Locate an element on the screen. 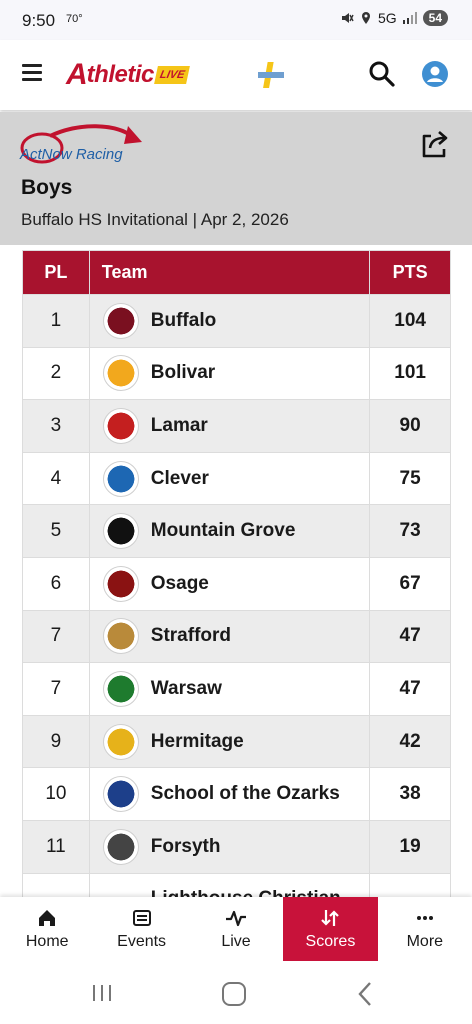  home-button-icon is located at coordinates (234, 994).